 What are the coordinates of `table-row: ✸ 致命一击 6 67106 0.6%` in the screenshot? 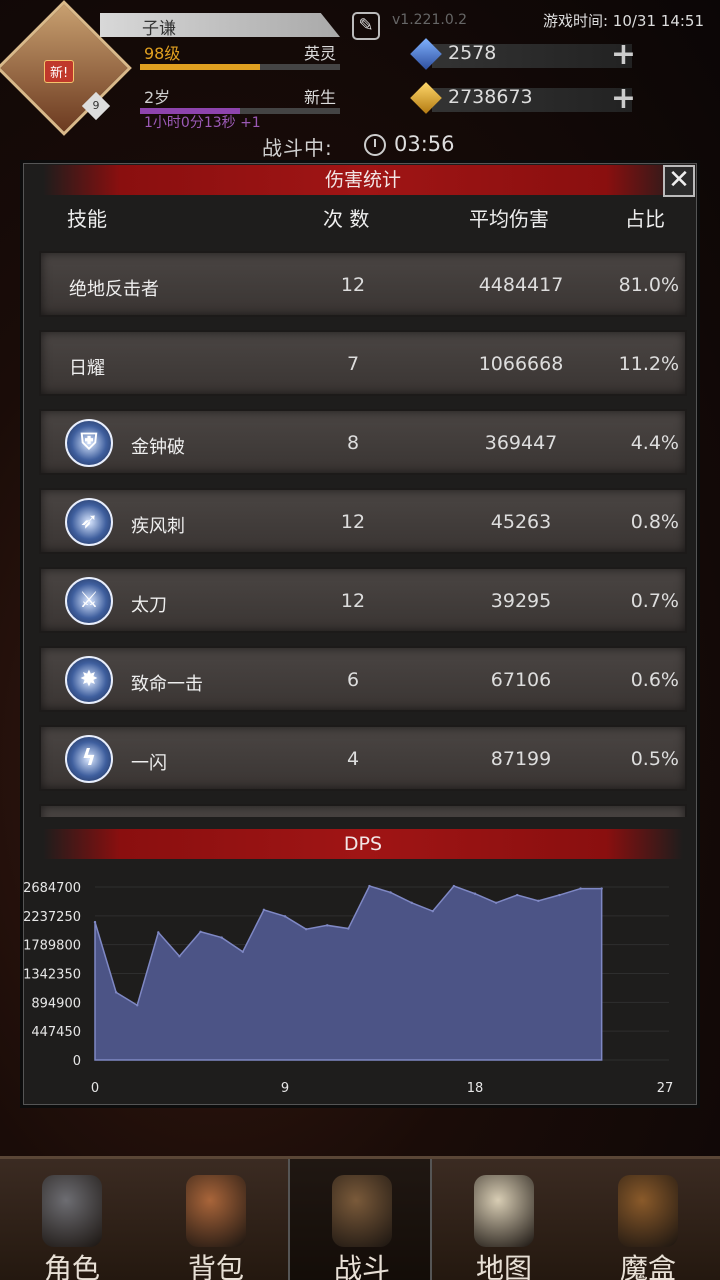 It's located at (363, 679).